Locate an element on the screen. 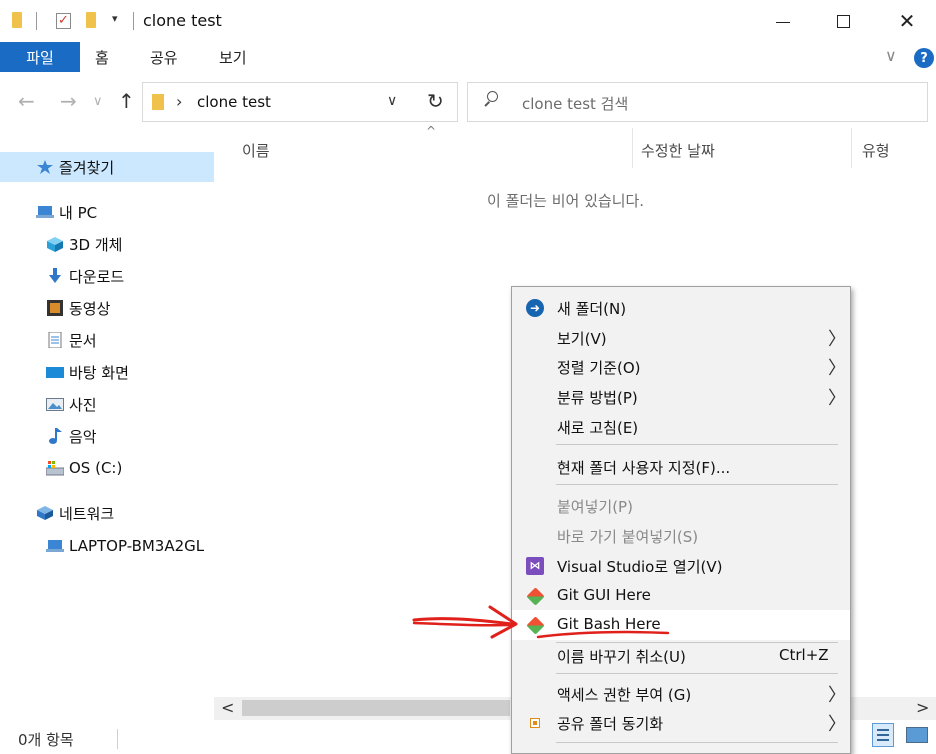 The width and height of the screenshot is (936, 754). help-icon: ? is located at coordinates (924, 58).